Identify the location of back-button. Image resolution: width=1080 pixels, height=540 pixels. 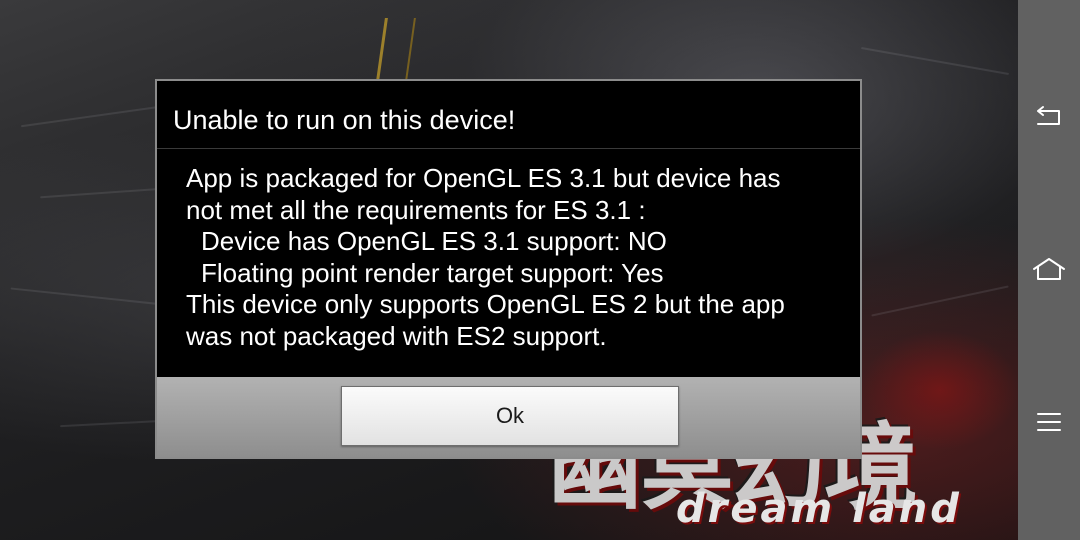
(1049, 117).